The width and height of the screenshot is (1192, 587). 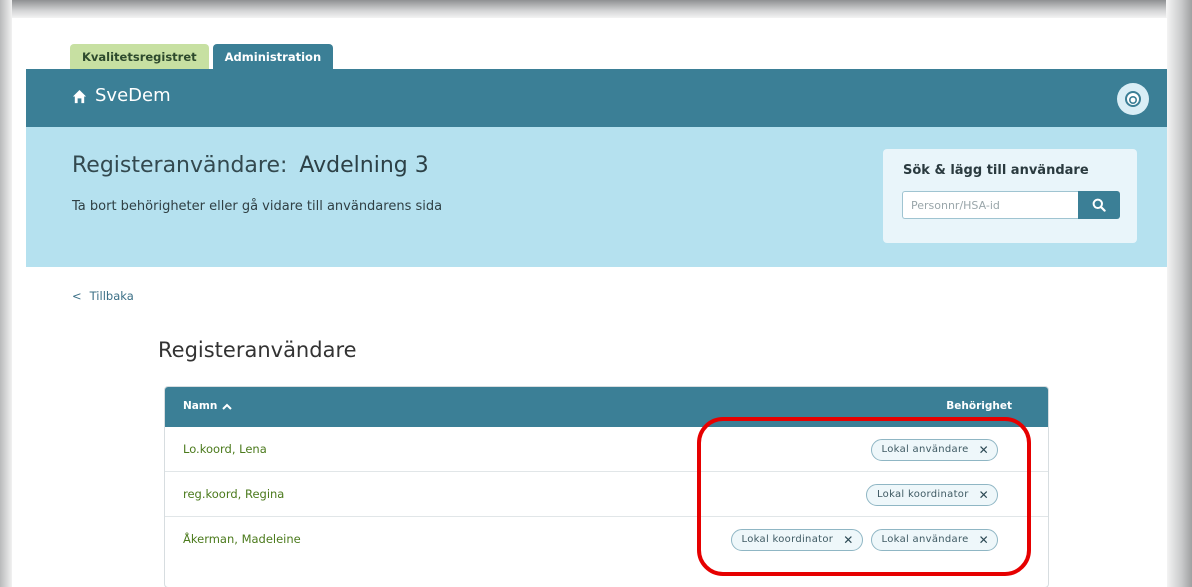 I want to click on chevron-up-icon, so click(x=227, y=406).